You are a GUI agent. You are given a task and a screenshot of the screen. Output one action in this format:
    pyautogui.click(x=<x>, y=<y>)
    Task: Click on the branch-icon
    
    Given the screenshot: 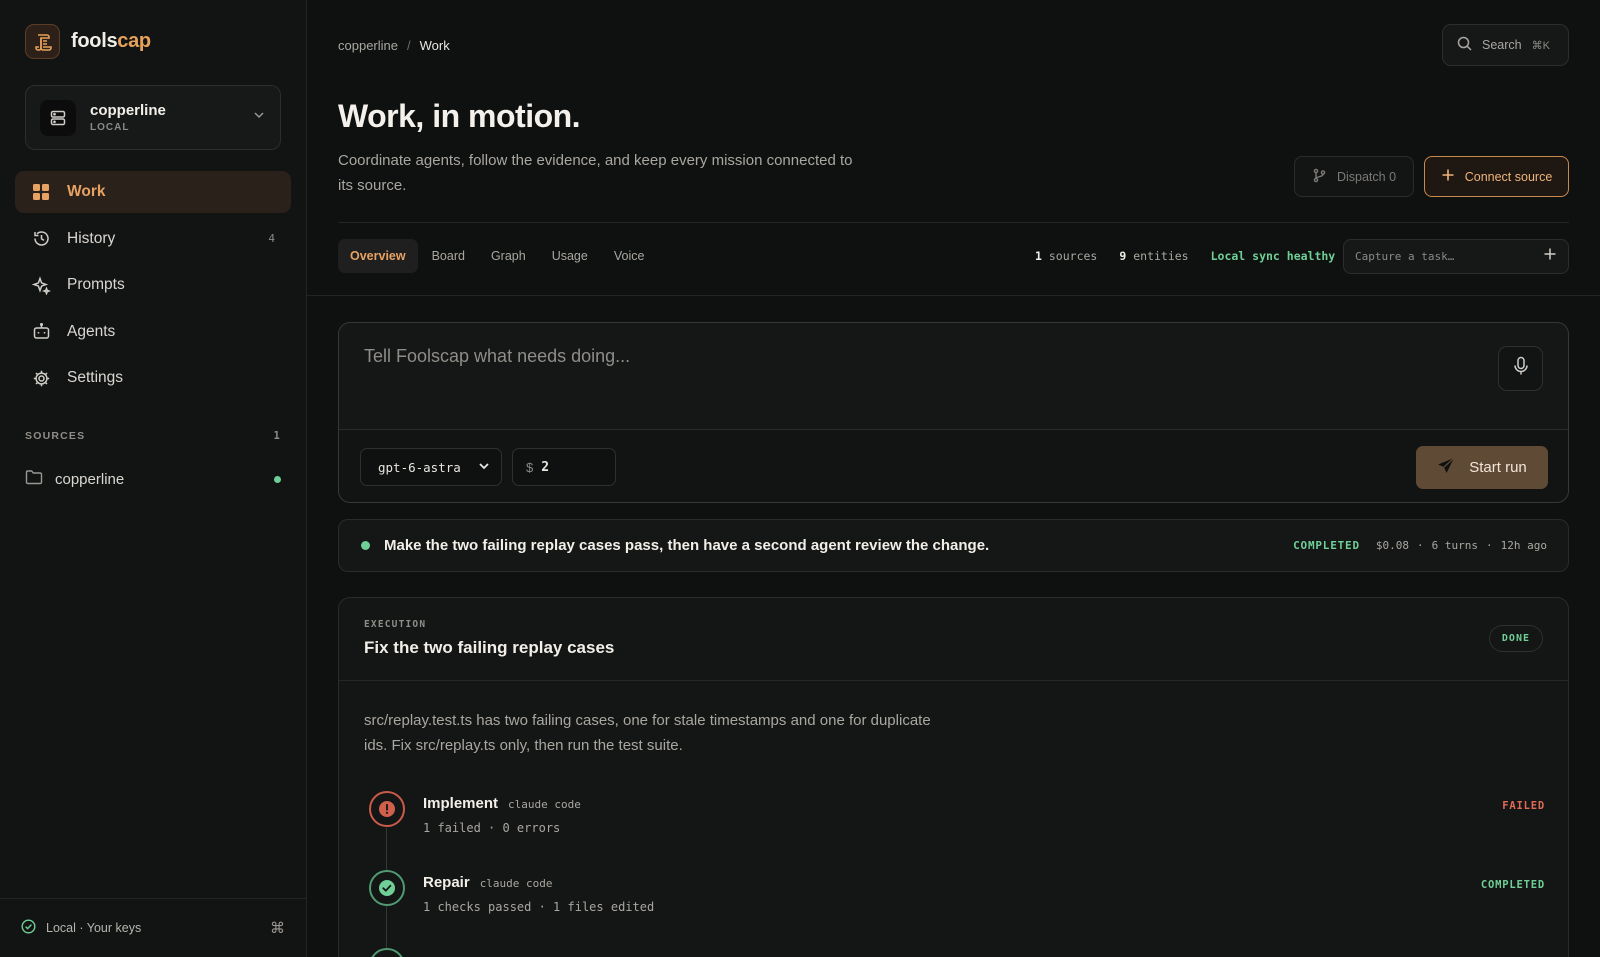 What is the action you would take?
    pyautogui.click(x=1319, y=177)
    